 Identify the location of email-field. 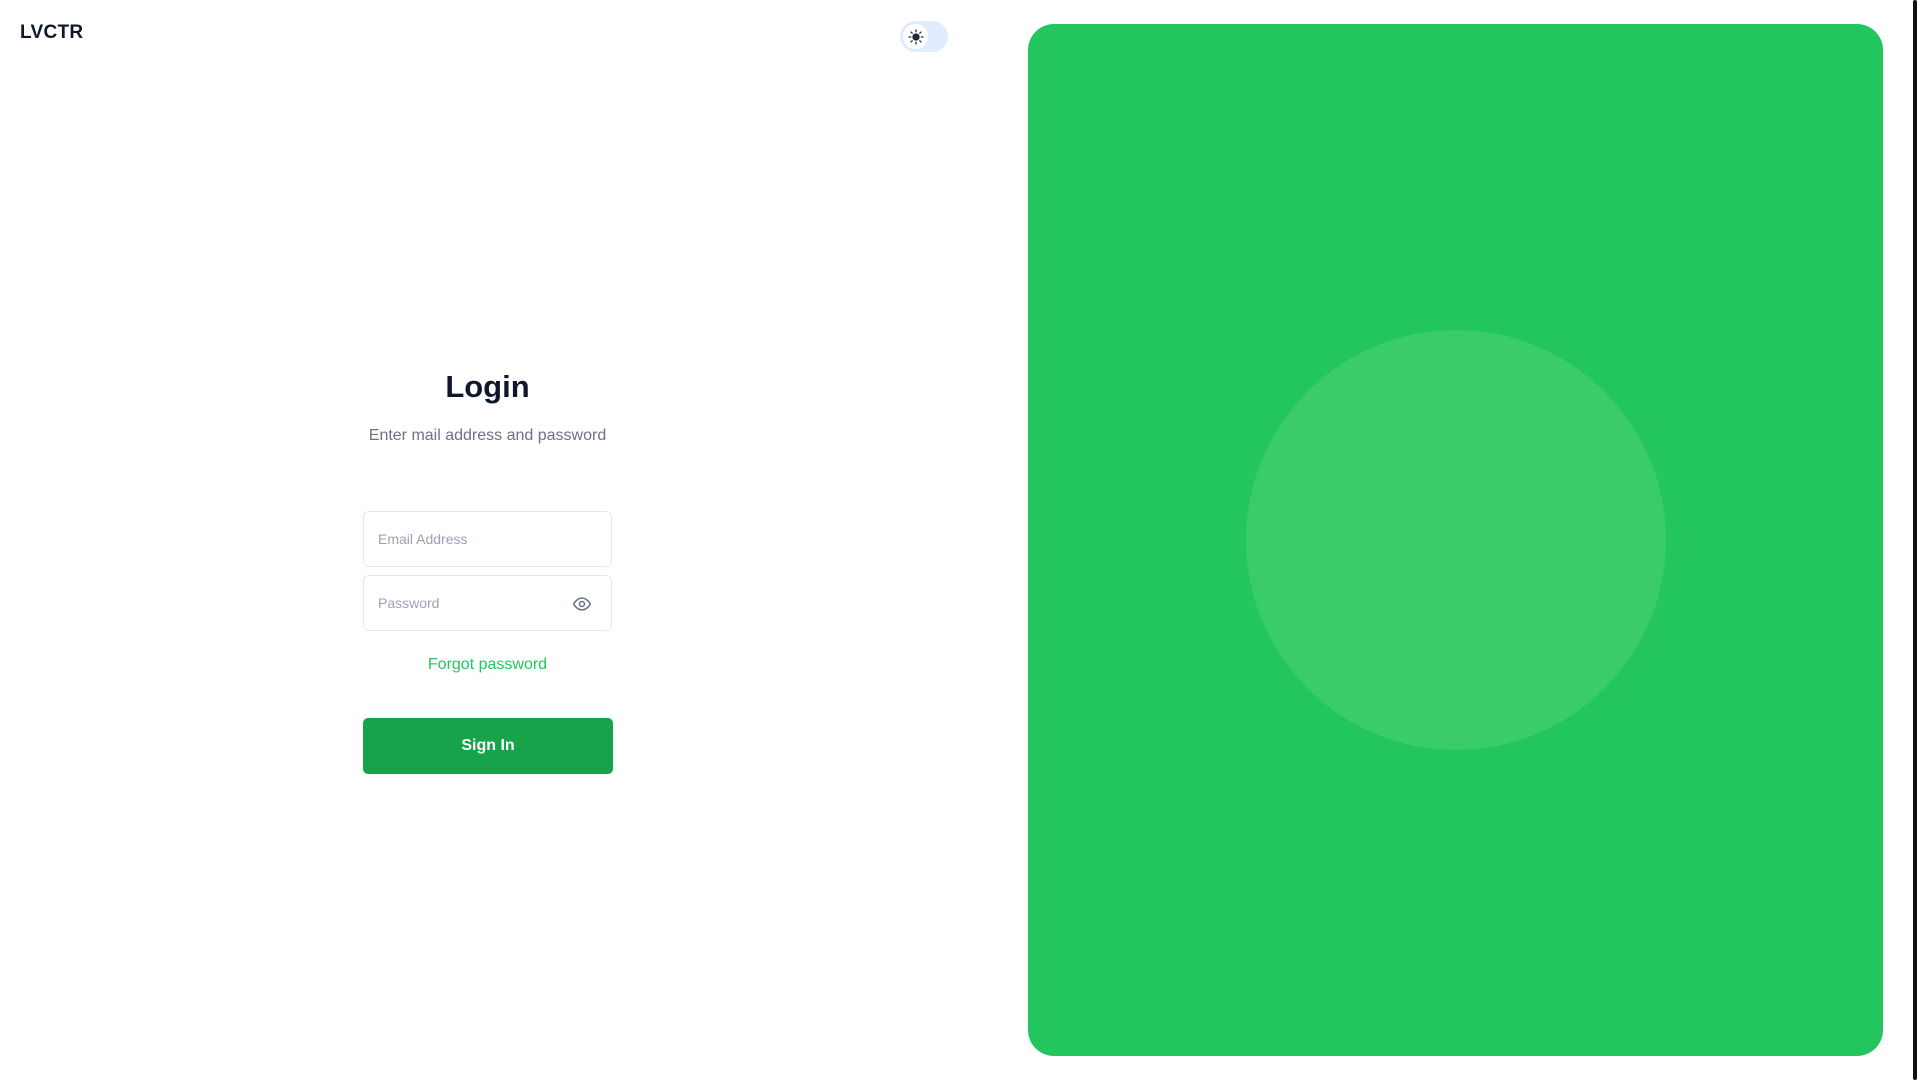
(487, 539).